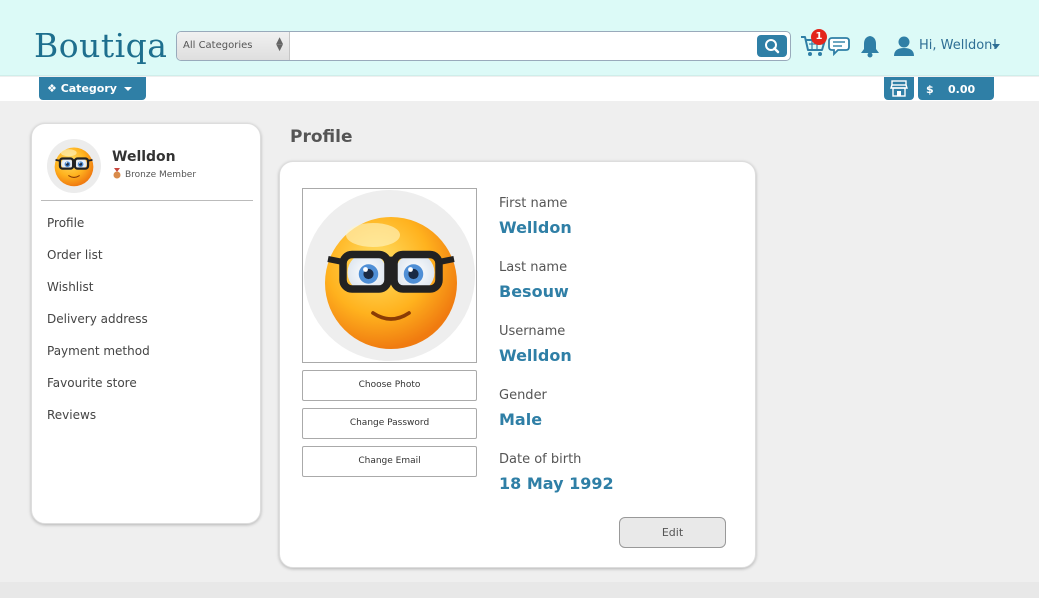 The height and width of the screenshot is (598, 1039). Describe the element at coordinates (556, 483) in the screenshot. I see `date-of-birth-value: 18 May 1992` at that location.